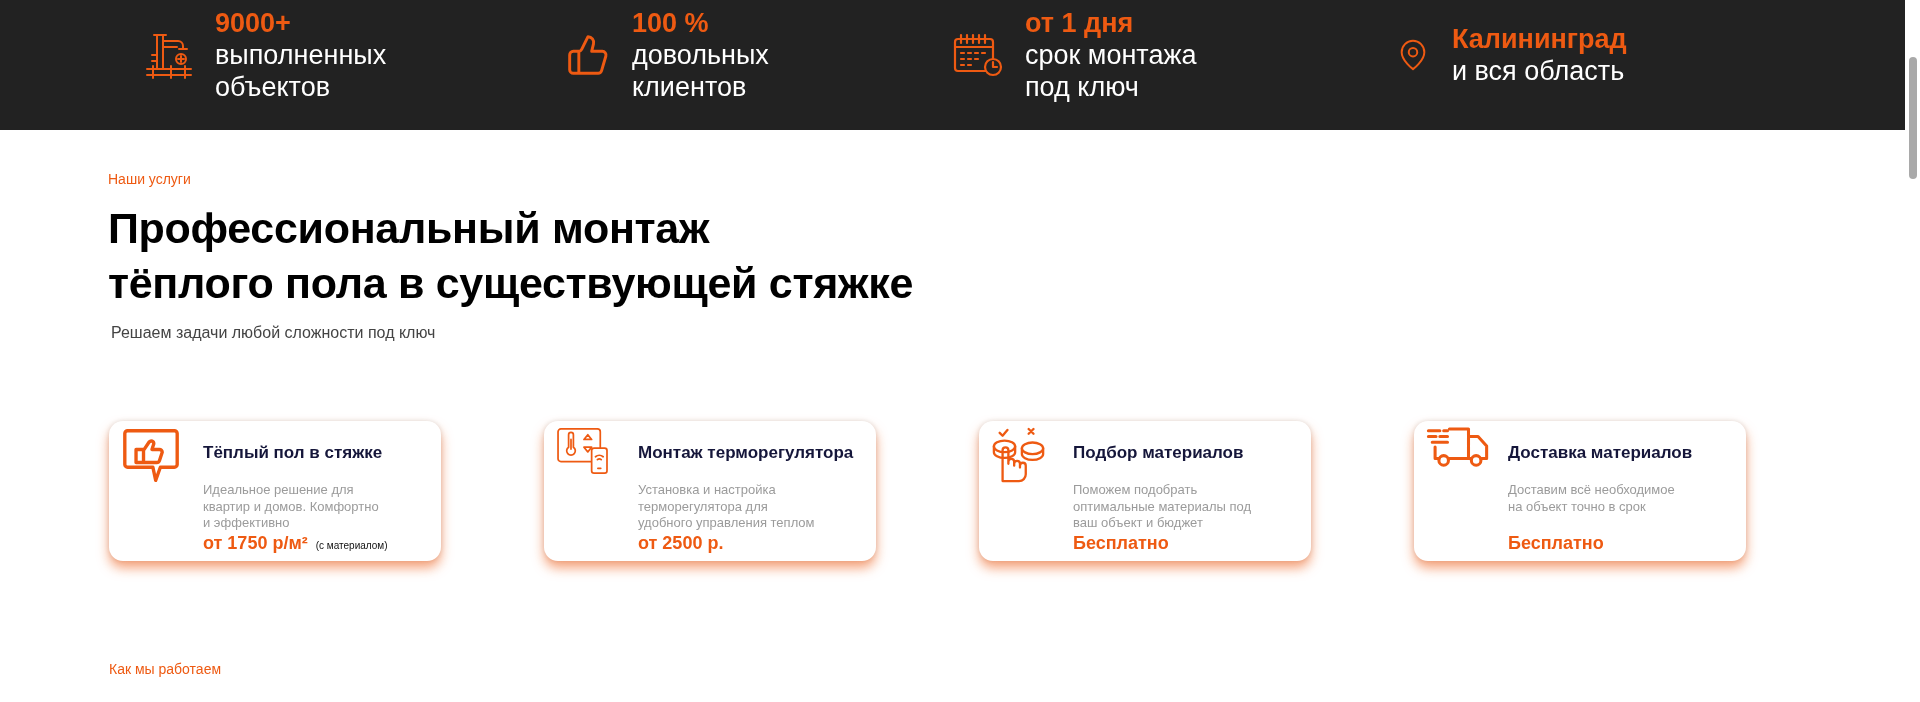 The height and width of the screenshot is (702, 1920). I want to click on scrollbar-thumb, so click(1913, 118).